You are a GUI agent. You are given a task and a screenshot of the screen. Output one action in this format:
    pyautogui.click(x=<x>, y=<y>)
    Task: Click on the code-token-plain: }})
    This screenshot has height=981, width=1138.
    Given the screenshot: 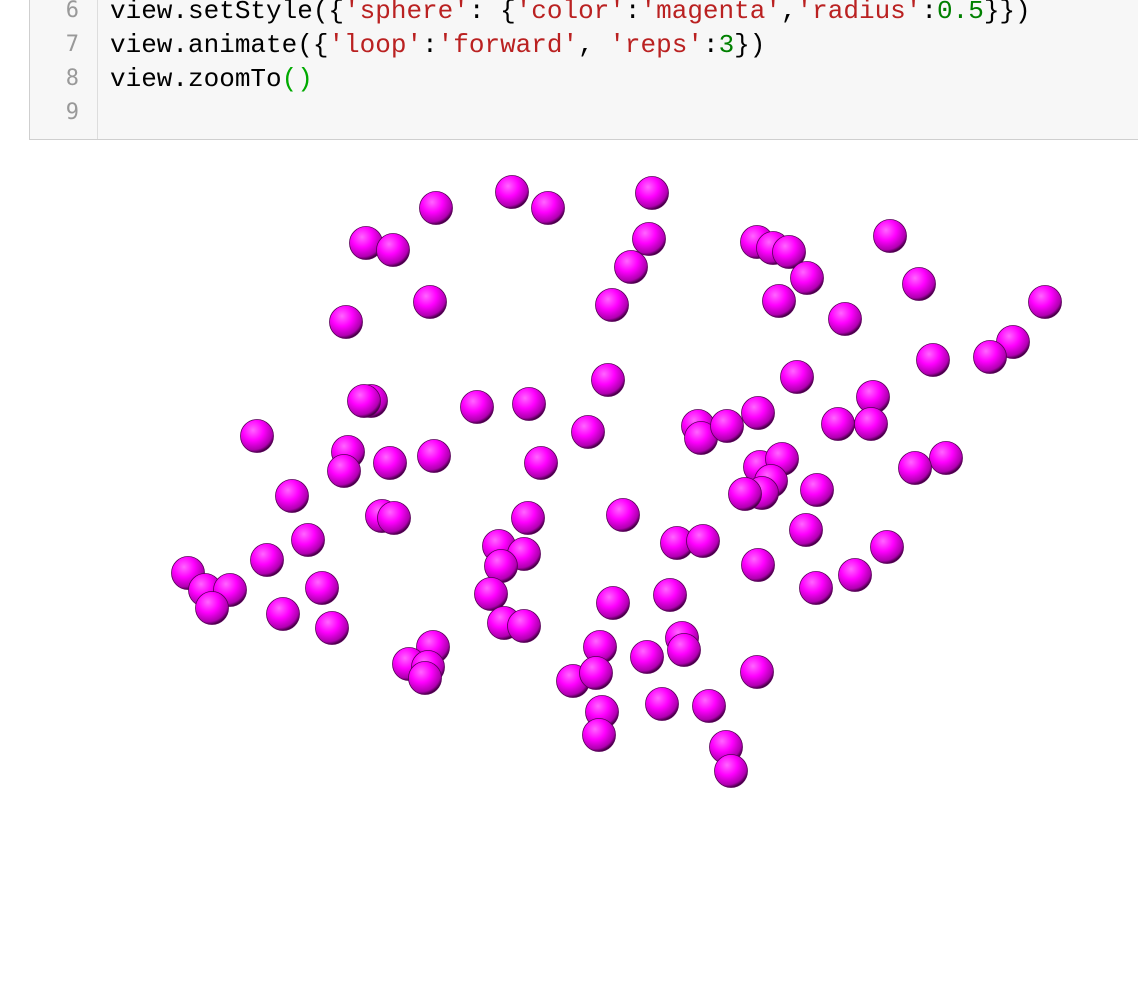 What is the action you would take?
    pyautogui.click(x=1007, y=13)
    